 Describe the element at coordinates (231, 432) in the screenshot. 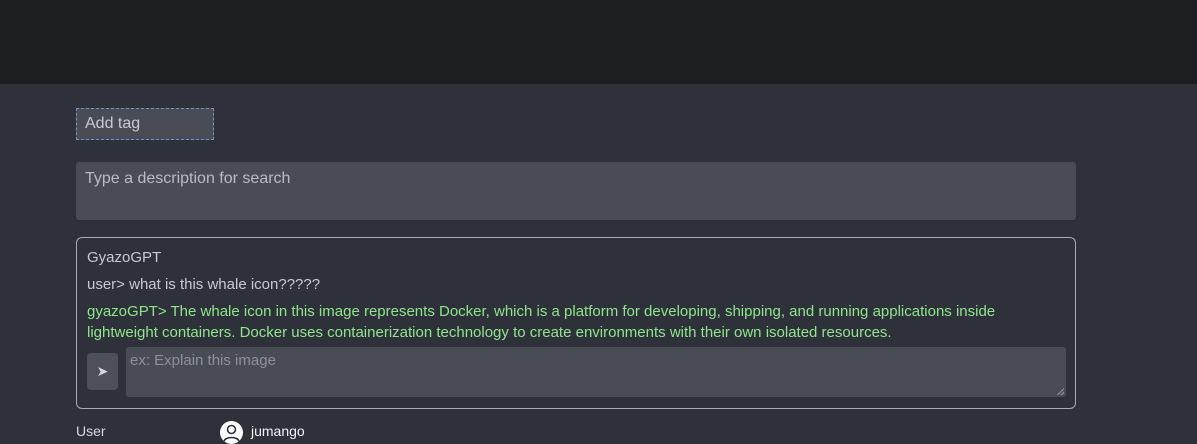

I see `user-avatar-icon` at that location.